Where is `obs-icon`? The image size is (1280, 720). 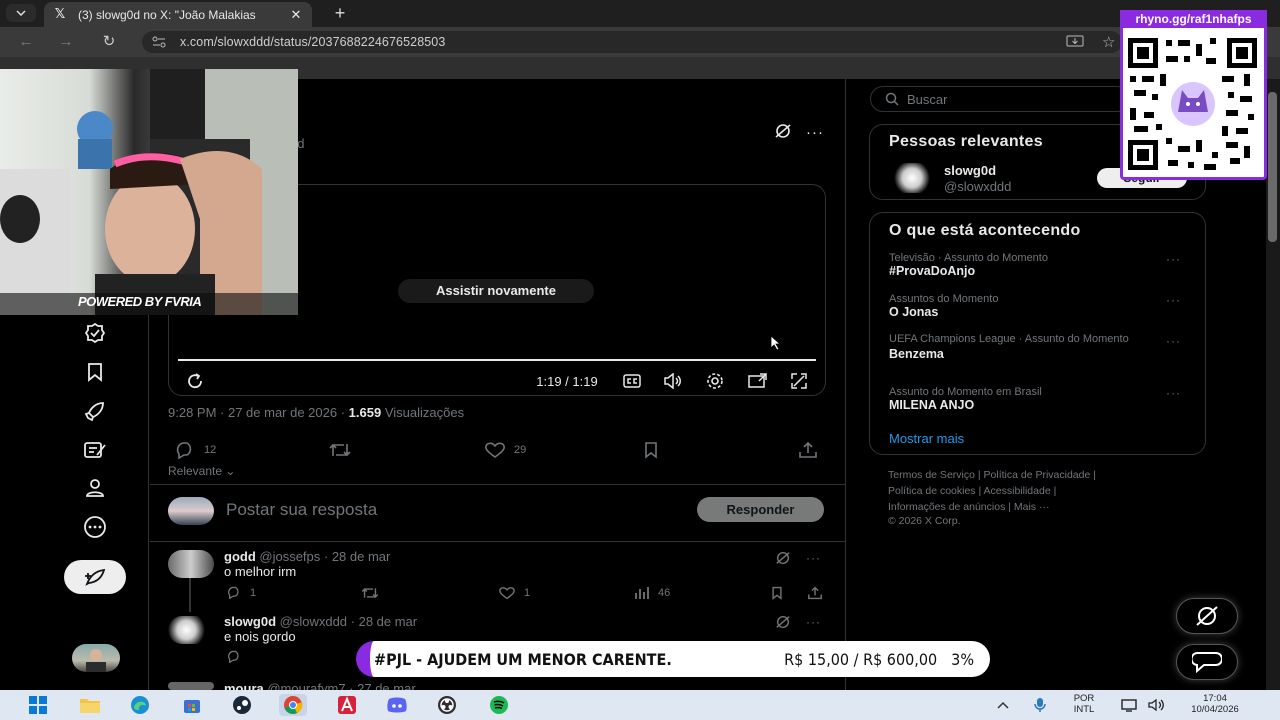
obs-icon is located at coordinates (447, 705).